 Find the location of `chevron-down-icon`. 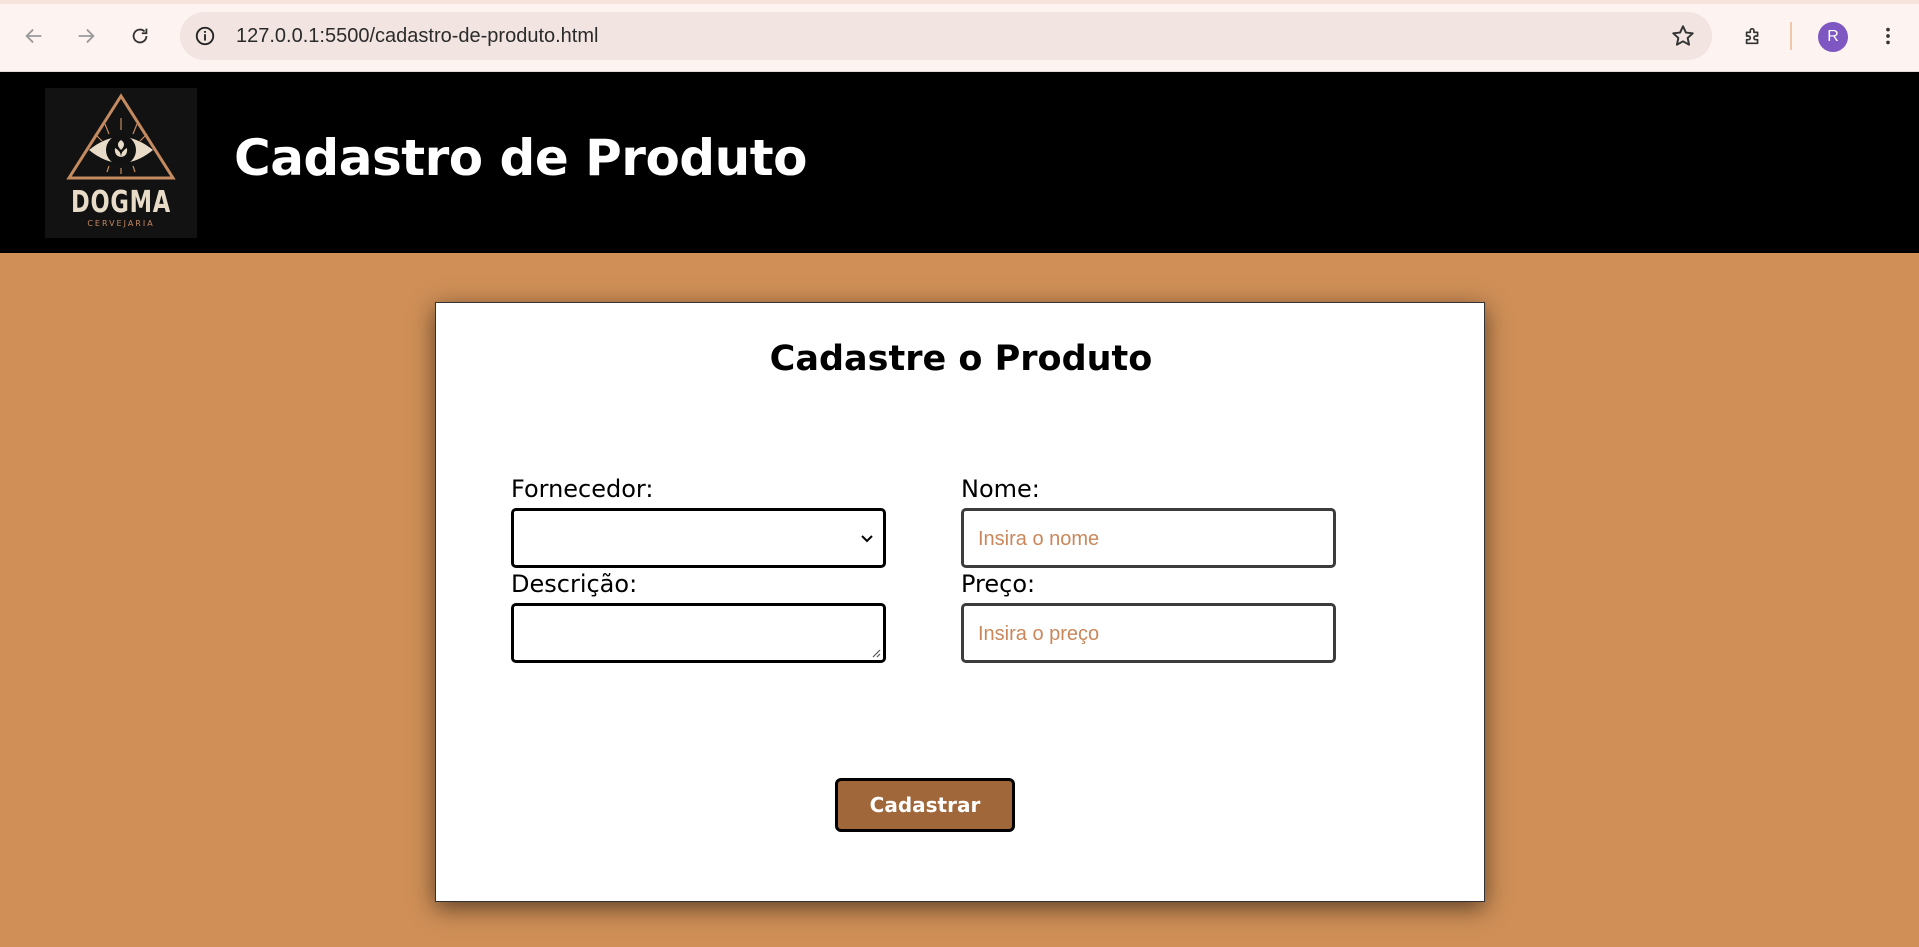

chevron-down-icon is located at coordinates (867, 539).